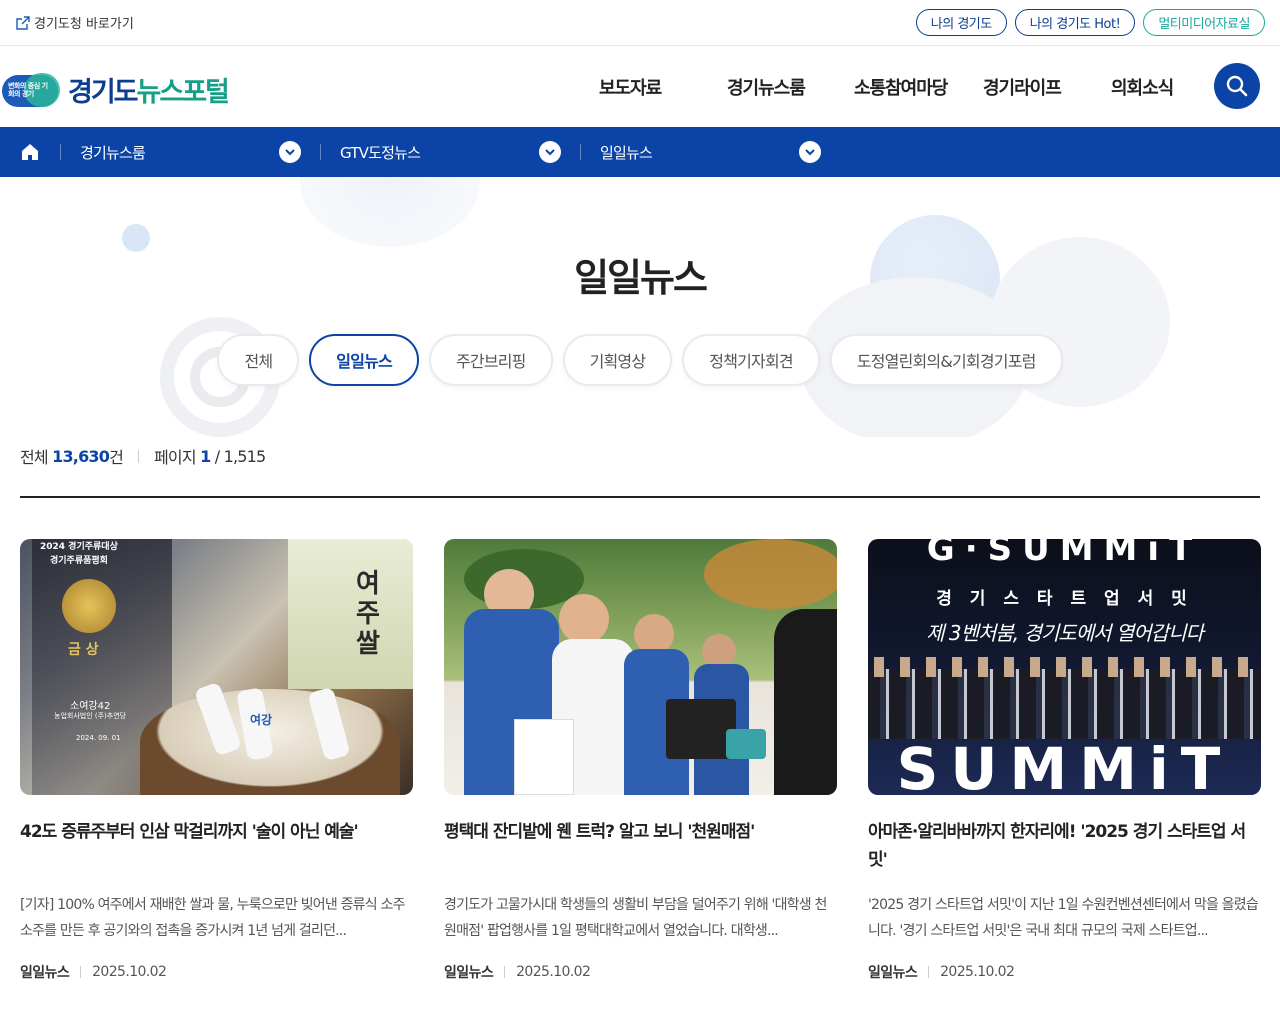  I want to click on location-nav: 경기뉴스룸 GTV도정뉴스 일일뉴스, so click(640, 152).